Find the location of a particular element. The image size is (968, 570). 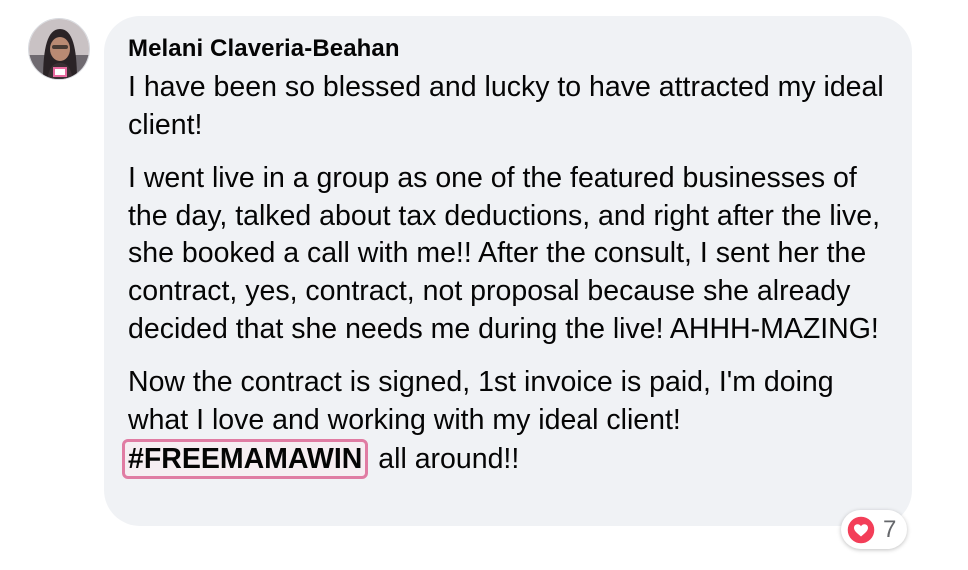

heart-icon is located at coordinates (861, 529).